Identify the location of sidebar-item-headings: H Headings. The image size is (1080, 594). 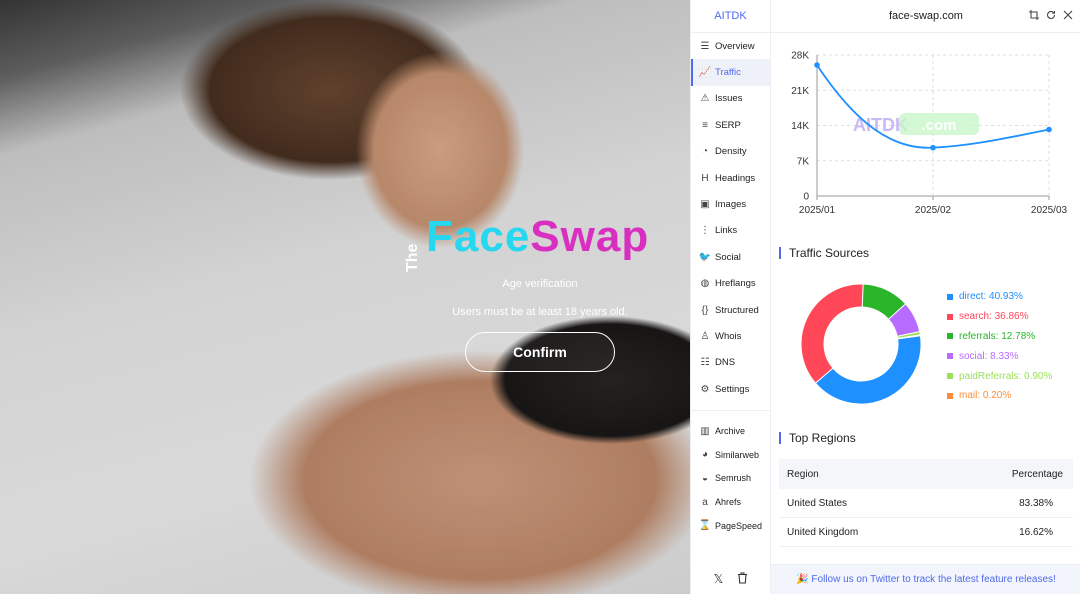
(730, 178).